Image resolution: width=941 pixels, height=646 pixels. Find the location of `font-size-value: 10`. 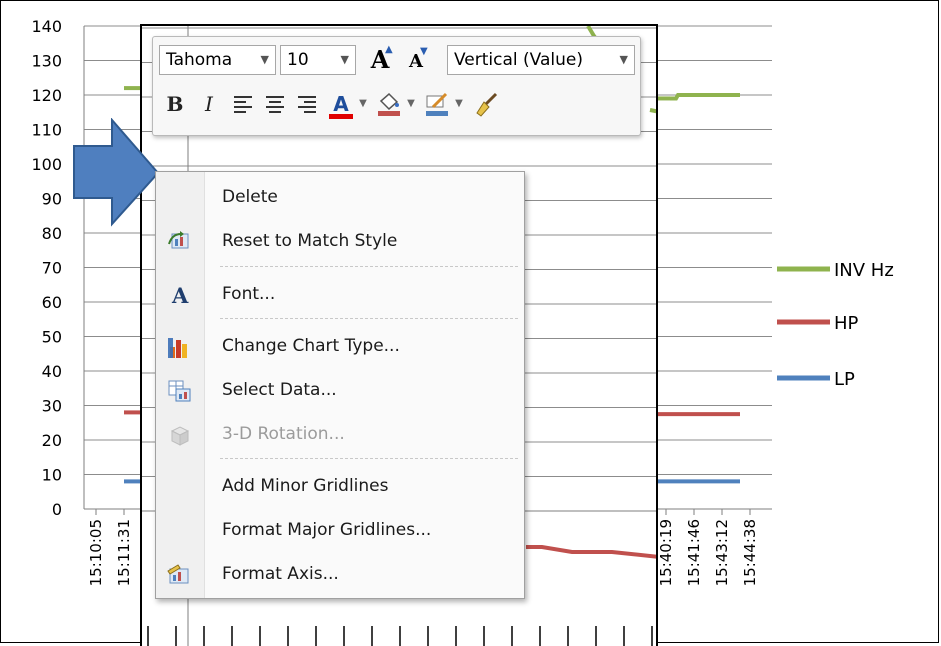

font-size-value: 10 is located at coordinates (298, 60).